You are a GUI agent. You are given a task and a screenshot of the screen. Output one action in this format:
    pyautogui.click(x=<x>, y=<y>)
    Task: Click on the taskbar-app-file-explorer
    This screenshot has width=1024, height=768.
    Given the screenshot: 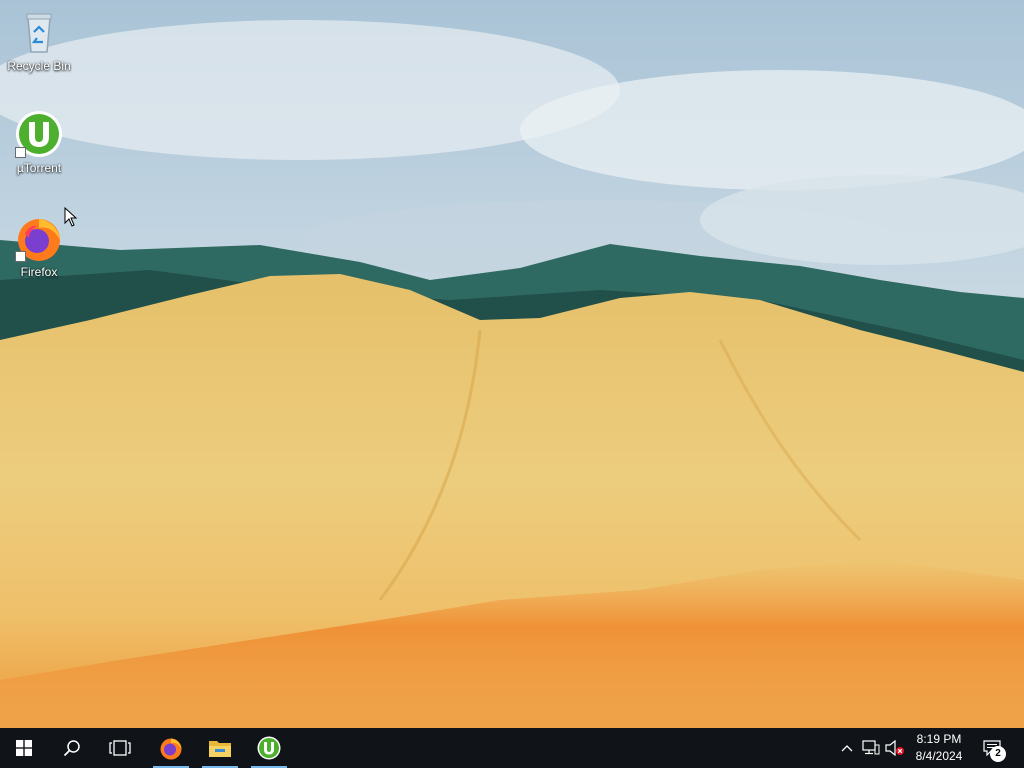 What is the action you would take?
    pyautogui.click(x=220, y=748)
    